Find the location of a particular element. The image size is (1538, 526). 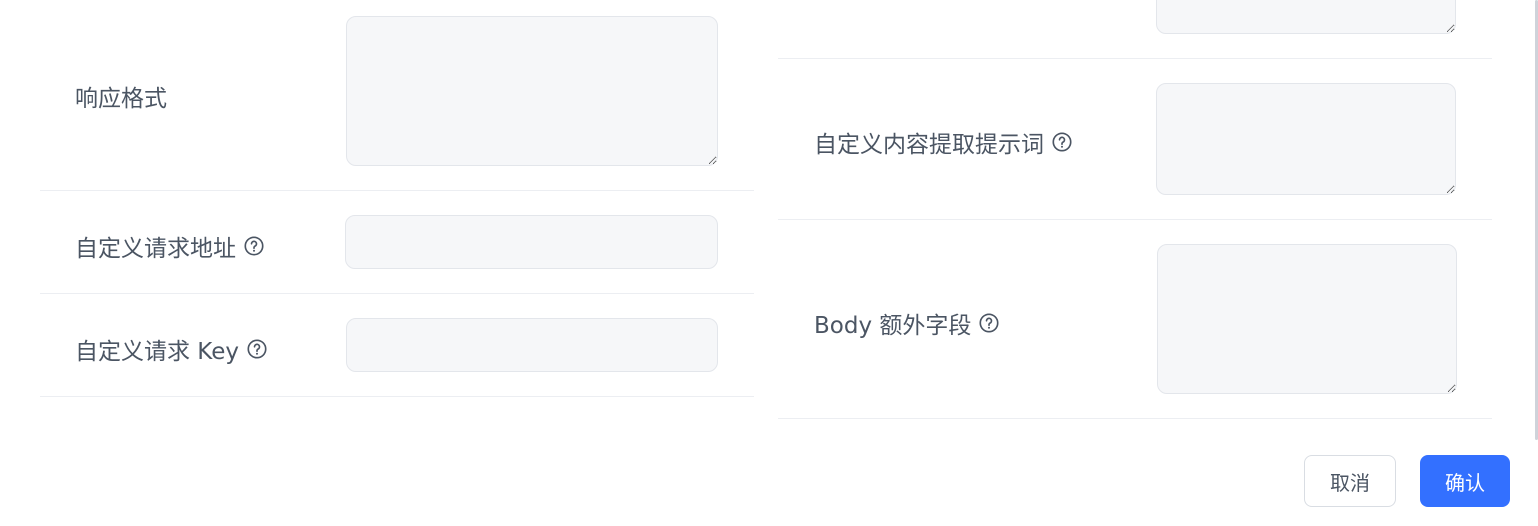

custom-request-key-label: 自定义请求 Key is located at coordinates (171, 349).